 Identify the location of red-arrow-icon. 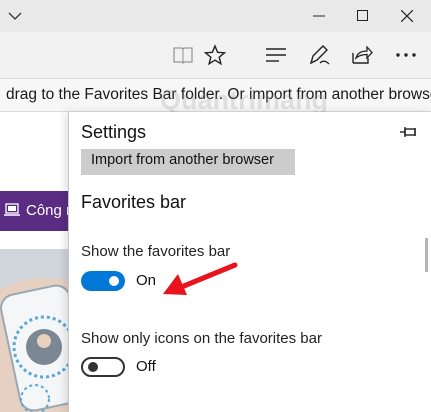
(200, 278).